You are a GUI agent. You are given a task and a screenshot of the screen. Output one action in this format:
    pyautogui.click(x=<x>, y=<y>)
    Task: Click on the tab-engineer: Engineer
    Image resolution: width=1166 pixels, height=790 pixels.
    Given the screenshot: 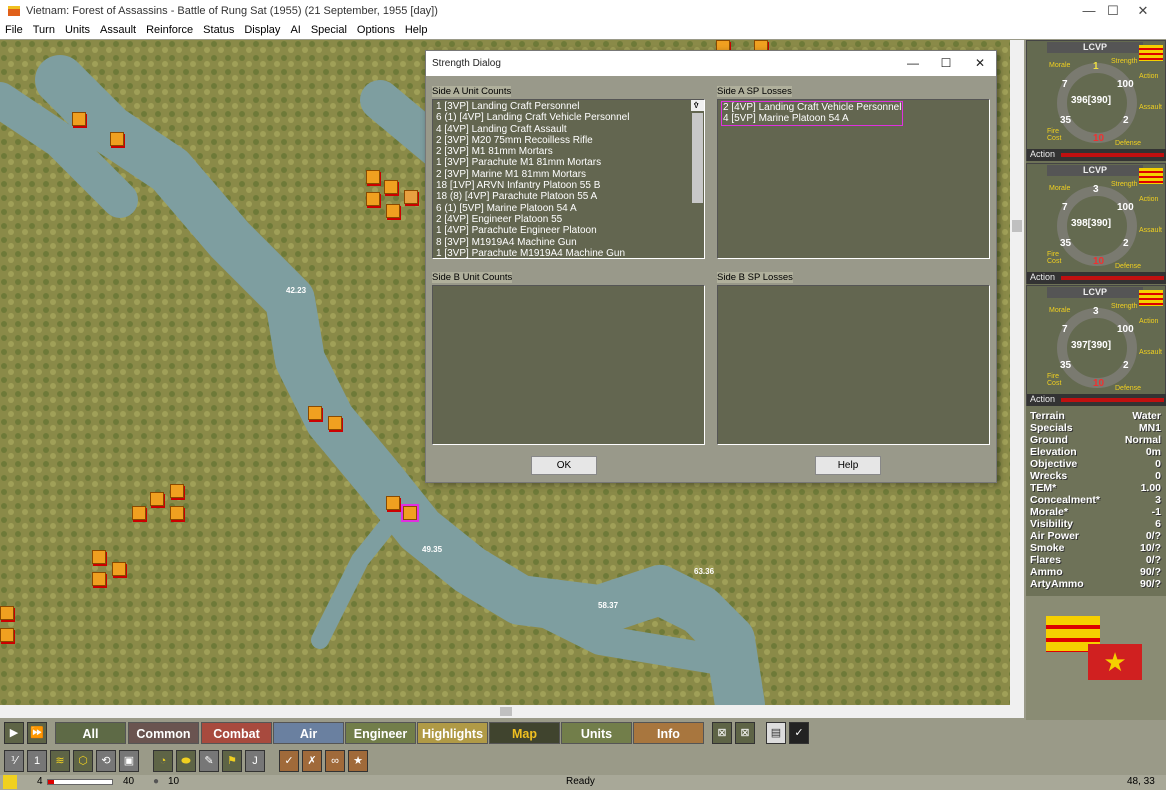 What is the action you would take?
    pyautogui.click(x=380, y=733)
    